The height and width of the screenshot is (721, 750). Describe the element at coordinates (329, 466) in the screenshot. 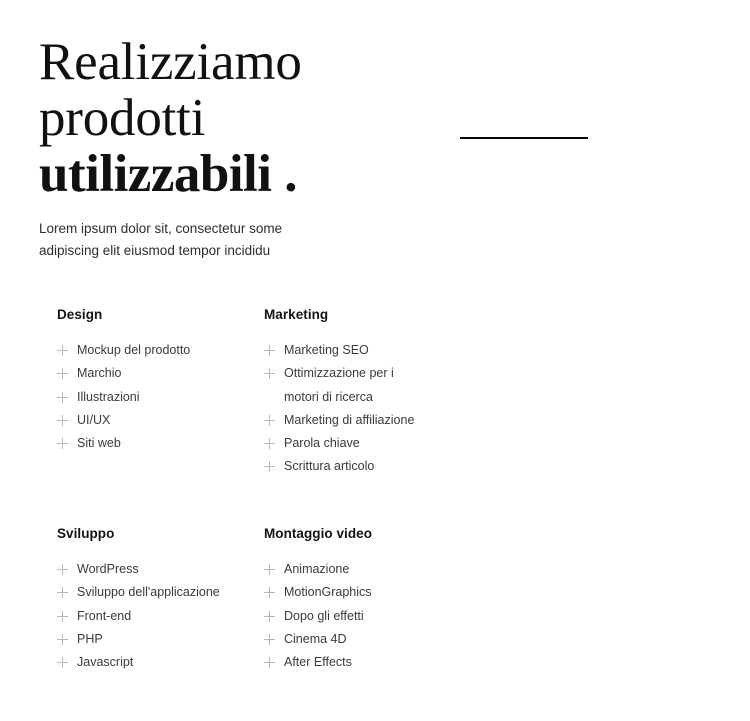

I see `list-item-label: Scrittura articolo` at that location.